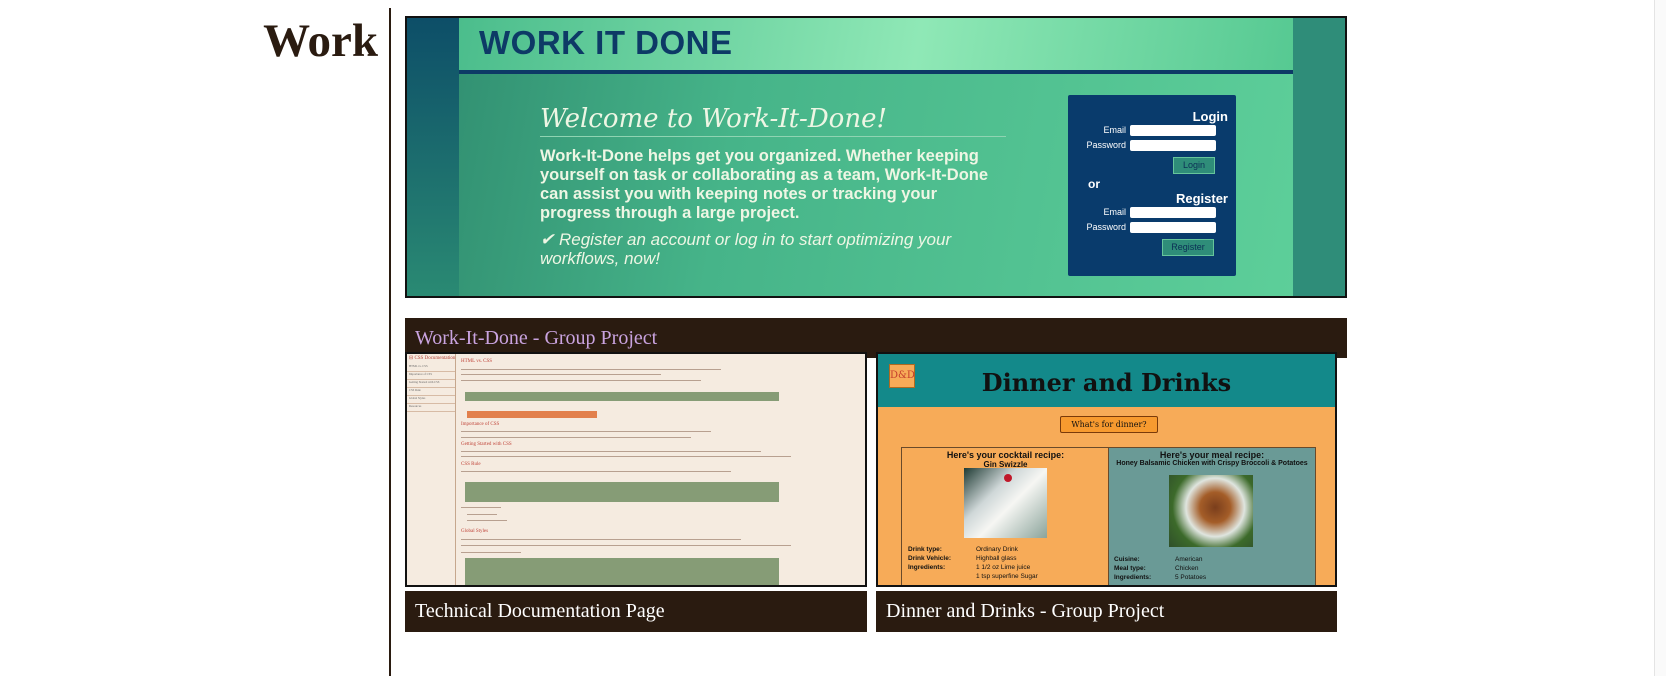 The image size is (1666, 676). What do you see at coordinates (1173, 145) in the screenshot?
I see `login-password-input` at bounding box center [1173, 145].